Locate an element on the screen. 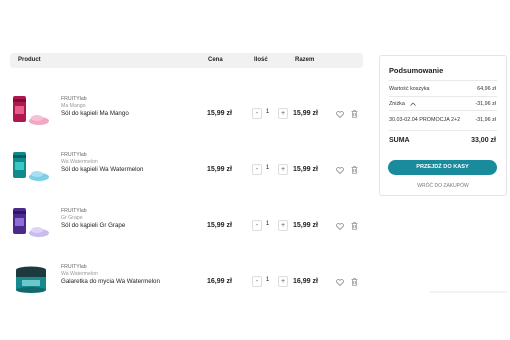 This screenshot has height=340, width=510. promo-row: 30.03-02.04 PROMOCJA 2+2 -31,96 zł is located at coordinates (442, 120).